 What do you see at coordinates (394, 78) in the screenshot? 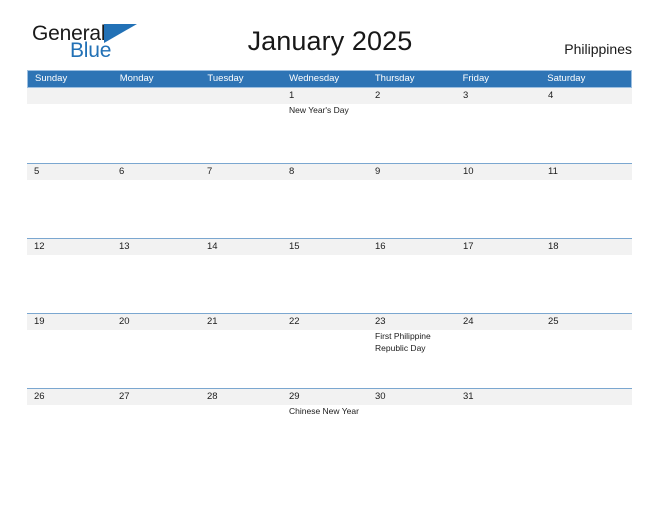
I see `weekday-header-thursday: Thursday` at bounding box center [394, 78].